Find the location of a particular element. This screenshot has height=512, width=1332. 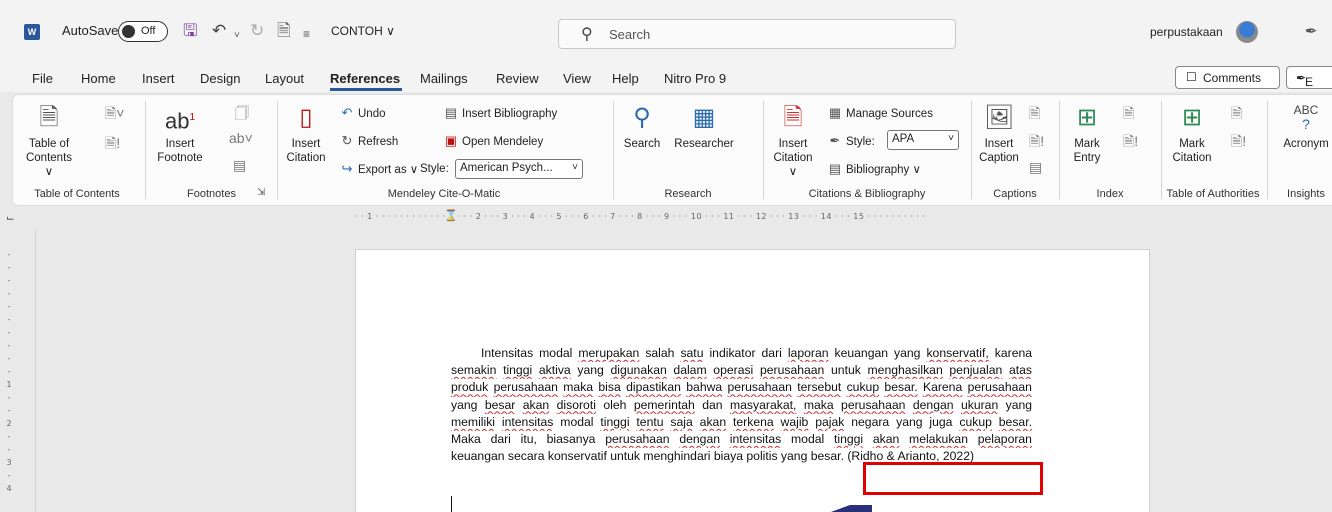

insert-table-of-authorities-icon: 🗎 is located at coordinates (1236, 115).